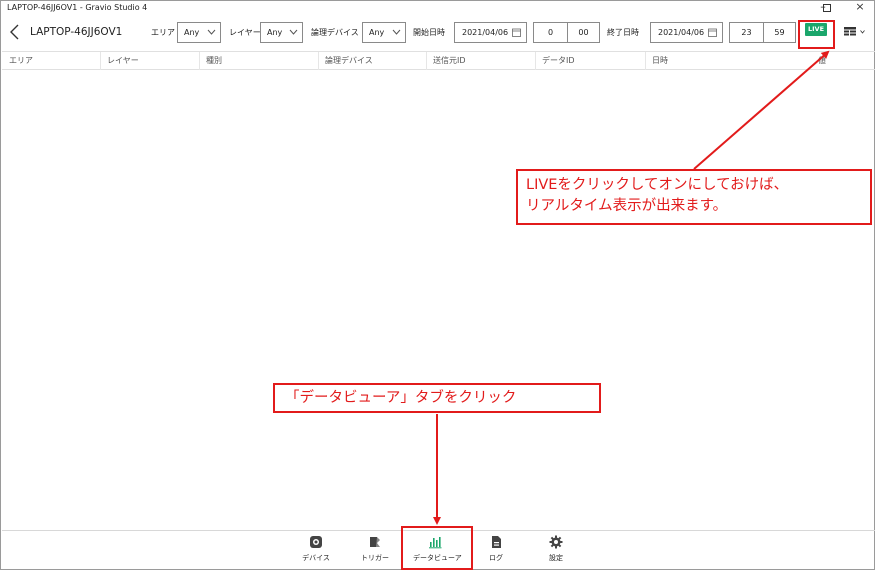 The image size is (875, 570). What do you see at coordinates (275, 32) in the screenshot?
I see `layer-select-value: Any` at bounding box center [275, 32].